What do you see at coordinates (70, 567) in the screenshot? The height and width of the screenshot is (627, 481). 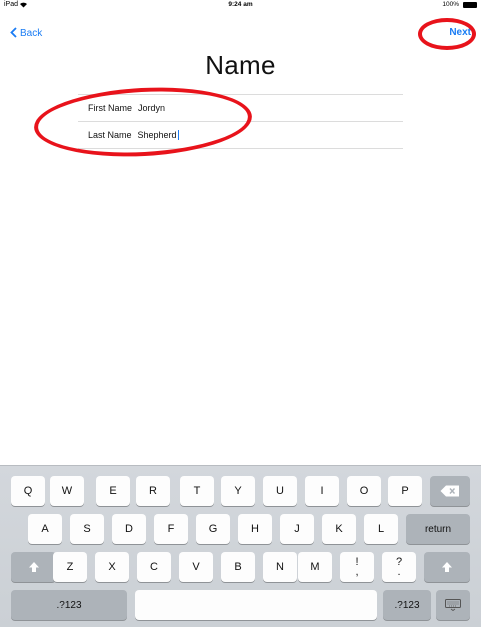 I see `key-z: Z` at bounding box center [70, 567].